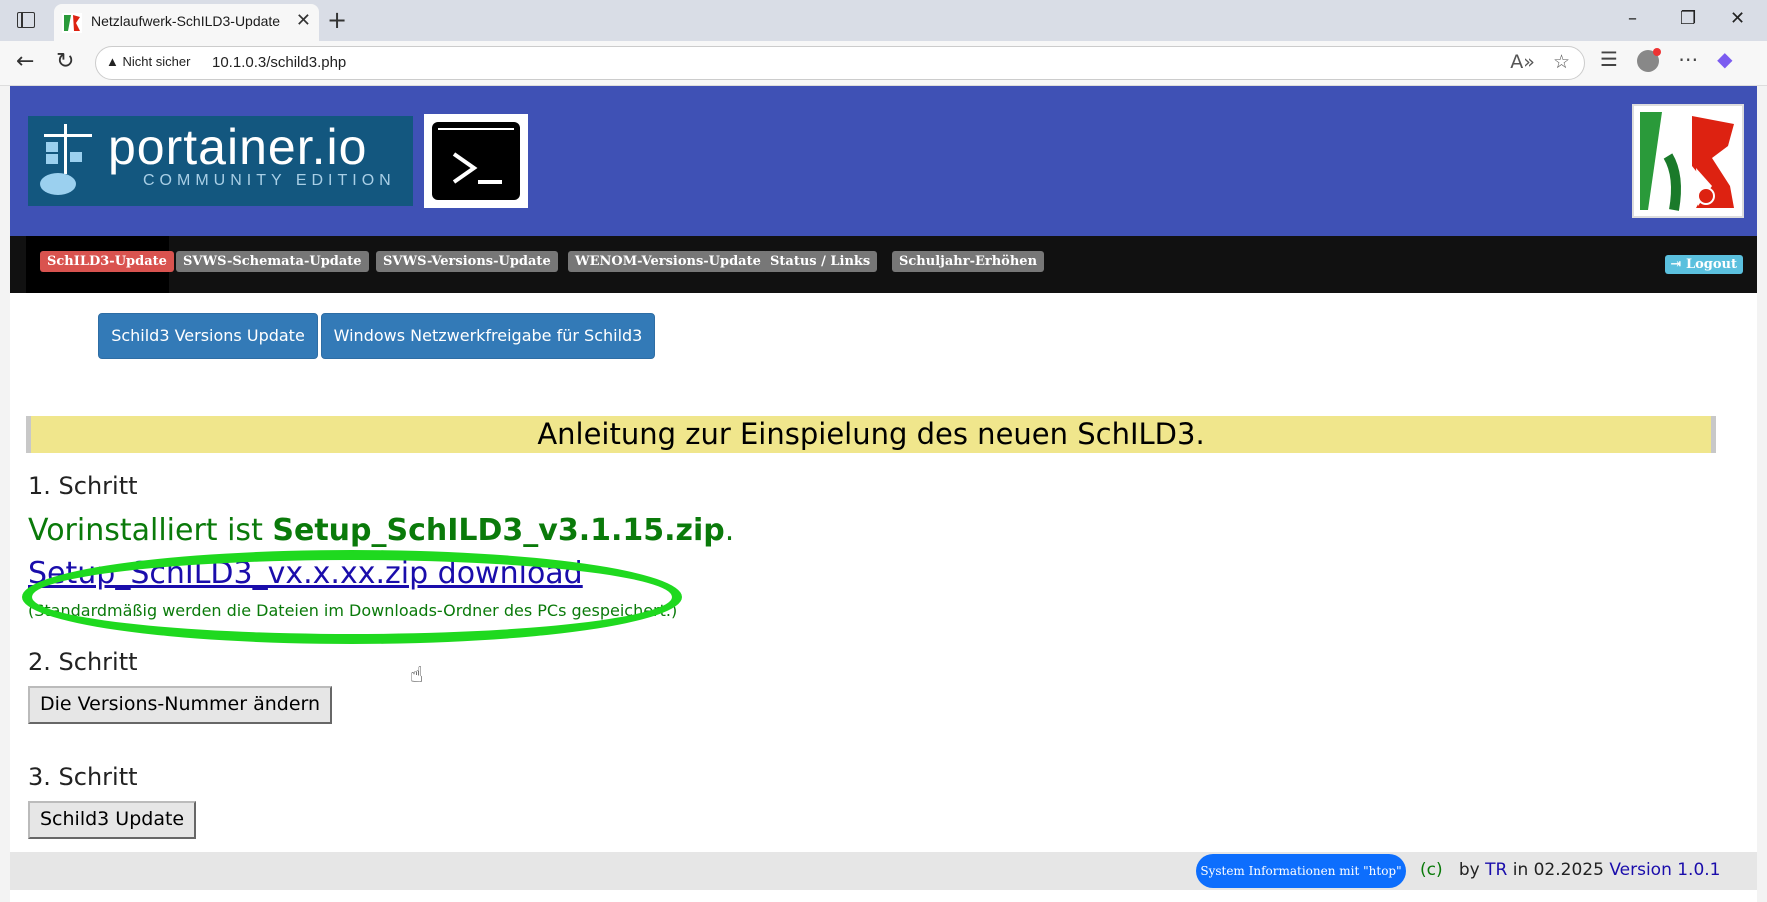 Image resolution: width=1767 pixels, height=902 pixels. What do you see at coordinates (303, 20) in the screenshot?
I see `close-tab-icon: ✕` at bounding box center [303, 20].